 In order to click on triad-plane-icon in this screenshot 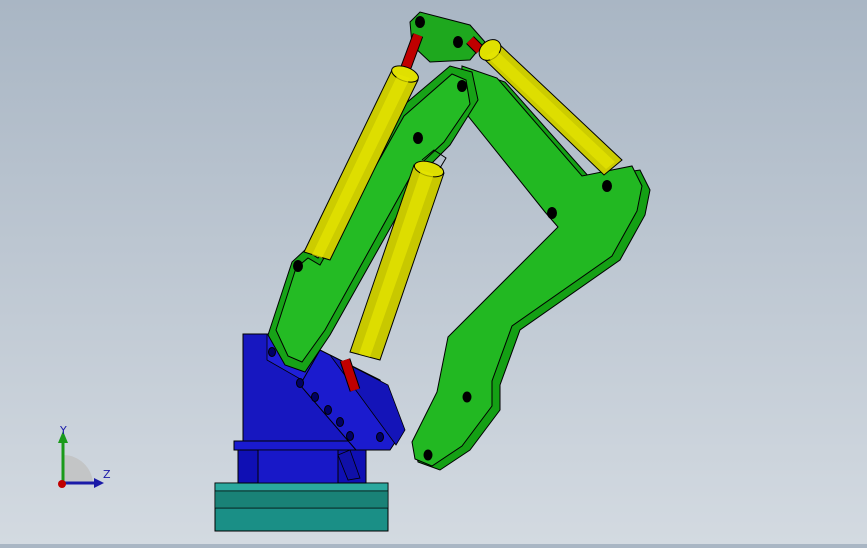, I will do `click(78, 468)`.